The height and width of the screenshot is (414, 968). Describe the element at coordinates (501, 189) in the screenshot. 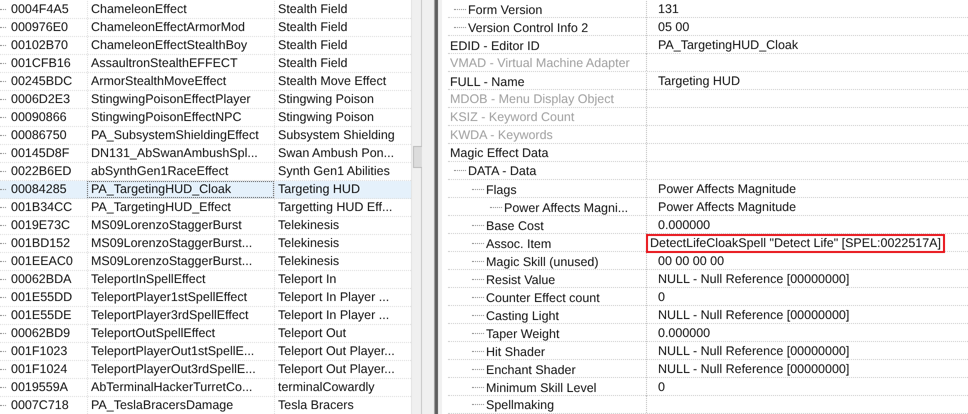

I see `field-label: Flags` at that location.